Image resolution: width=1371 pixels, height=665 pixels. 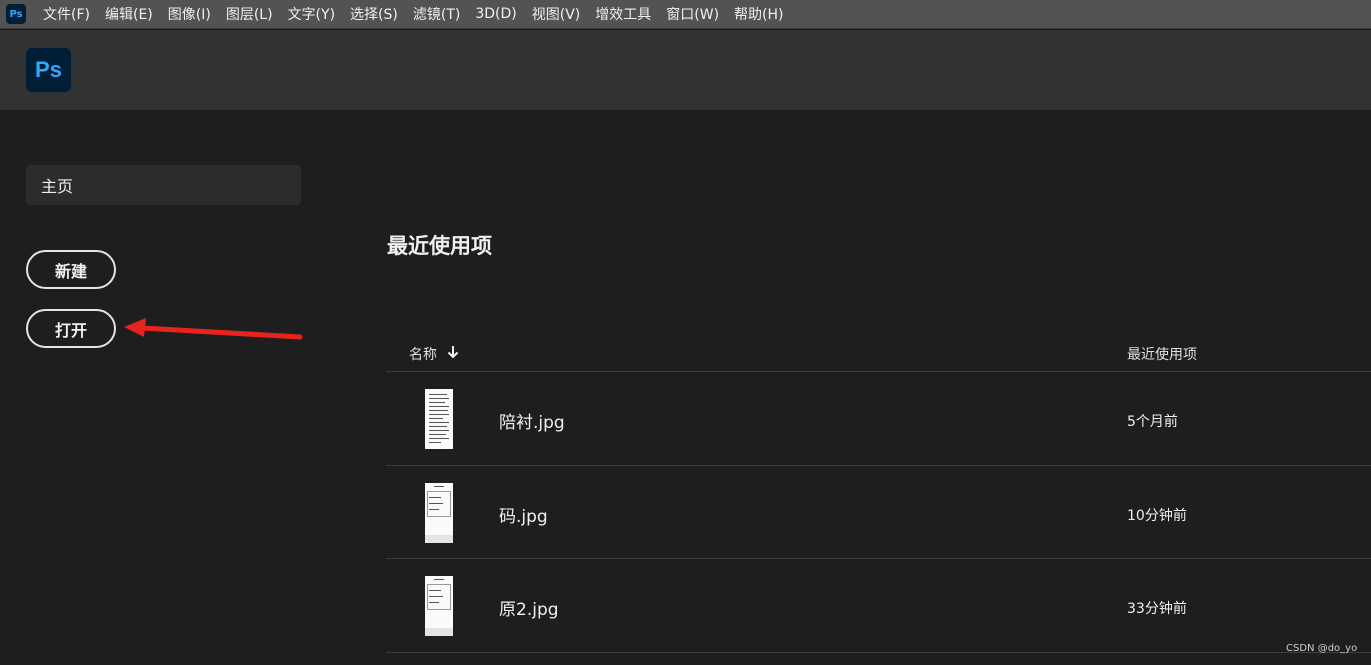 What do you see at coordinates (436, 14) in the screenshot?
I see `menu-filter: 滤镜(T)` at bounding box center [436, 14].